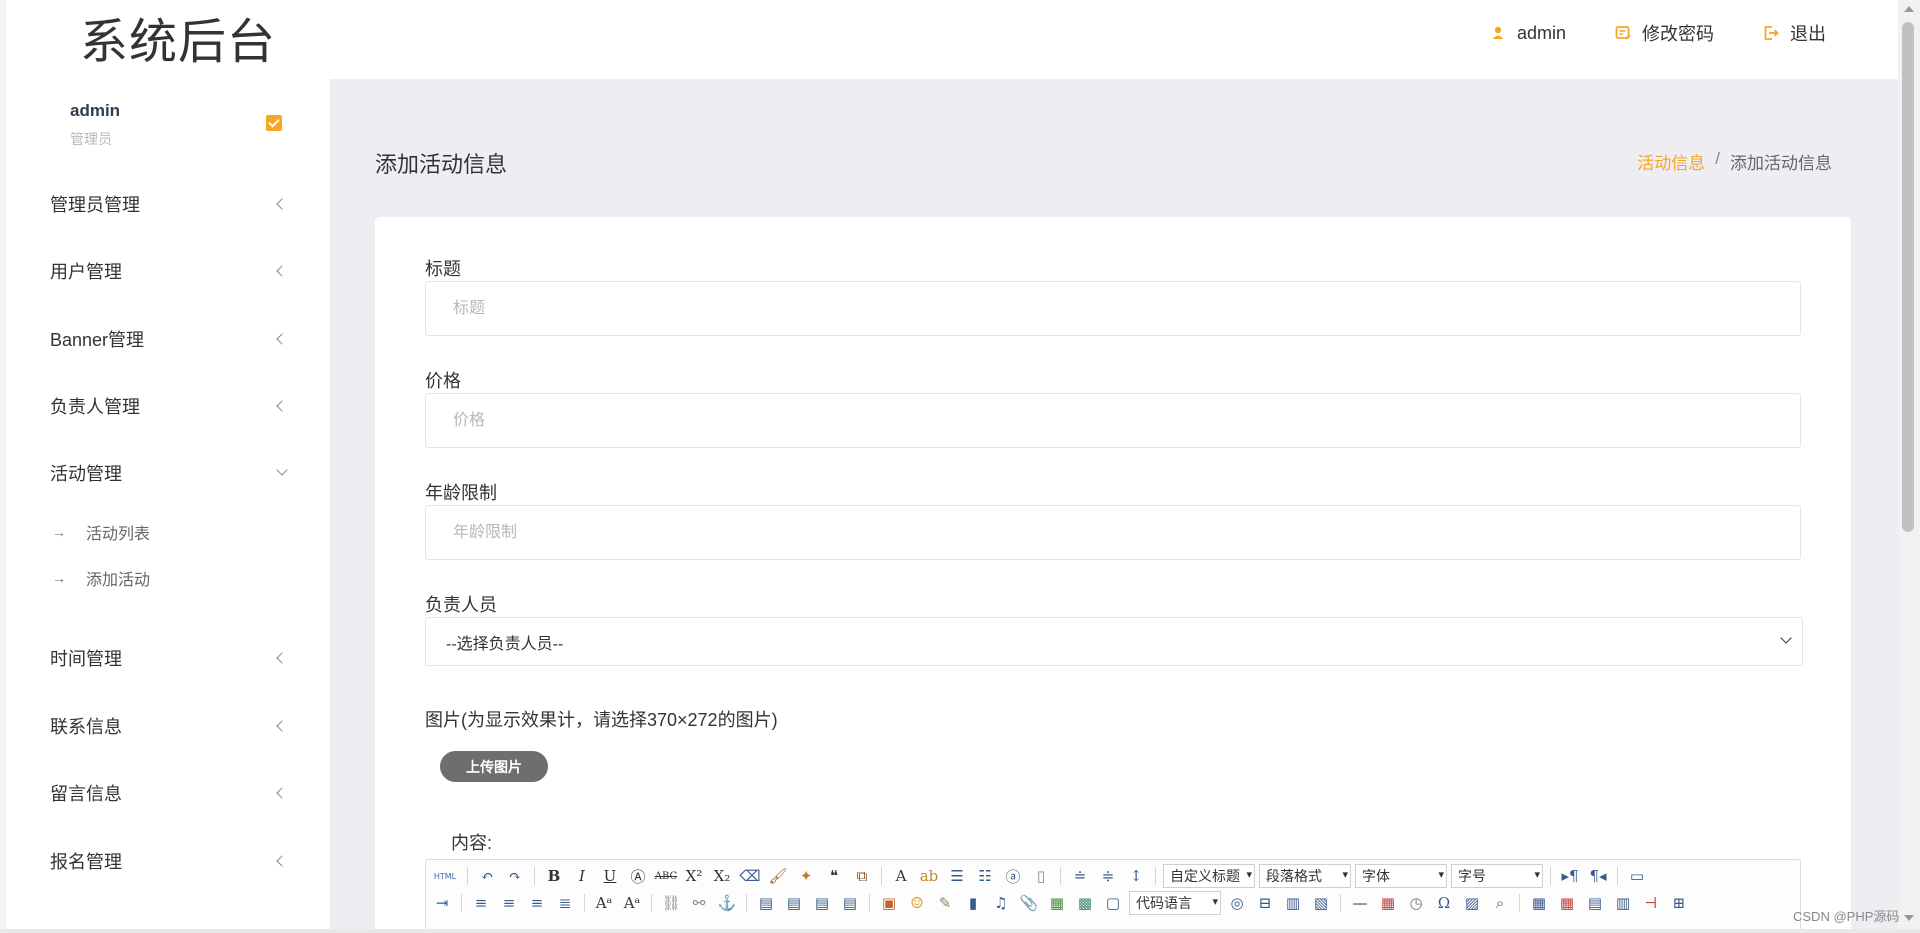  I want to click on user-menu: admin, so click(1527, 33).